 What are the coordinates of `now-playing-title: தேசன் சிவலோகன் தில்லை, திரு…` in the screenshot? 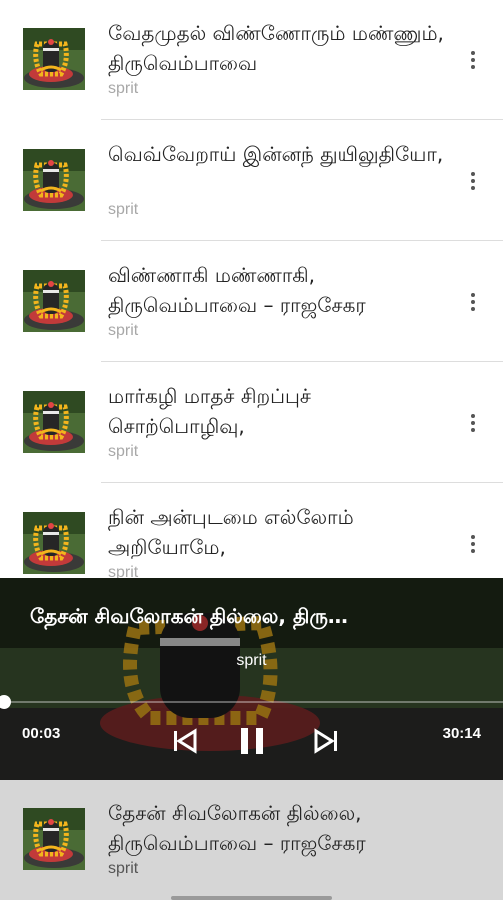 It's located at (189, 616).